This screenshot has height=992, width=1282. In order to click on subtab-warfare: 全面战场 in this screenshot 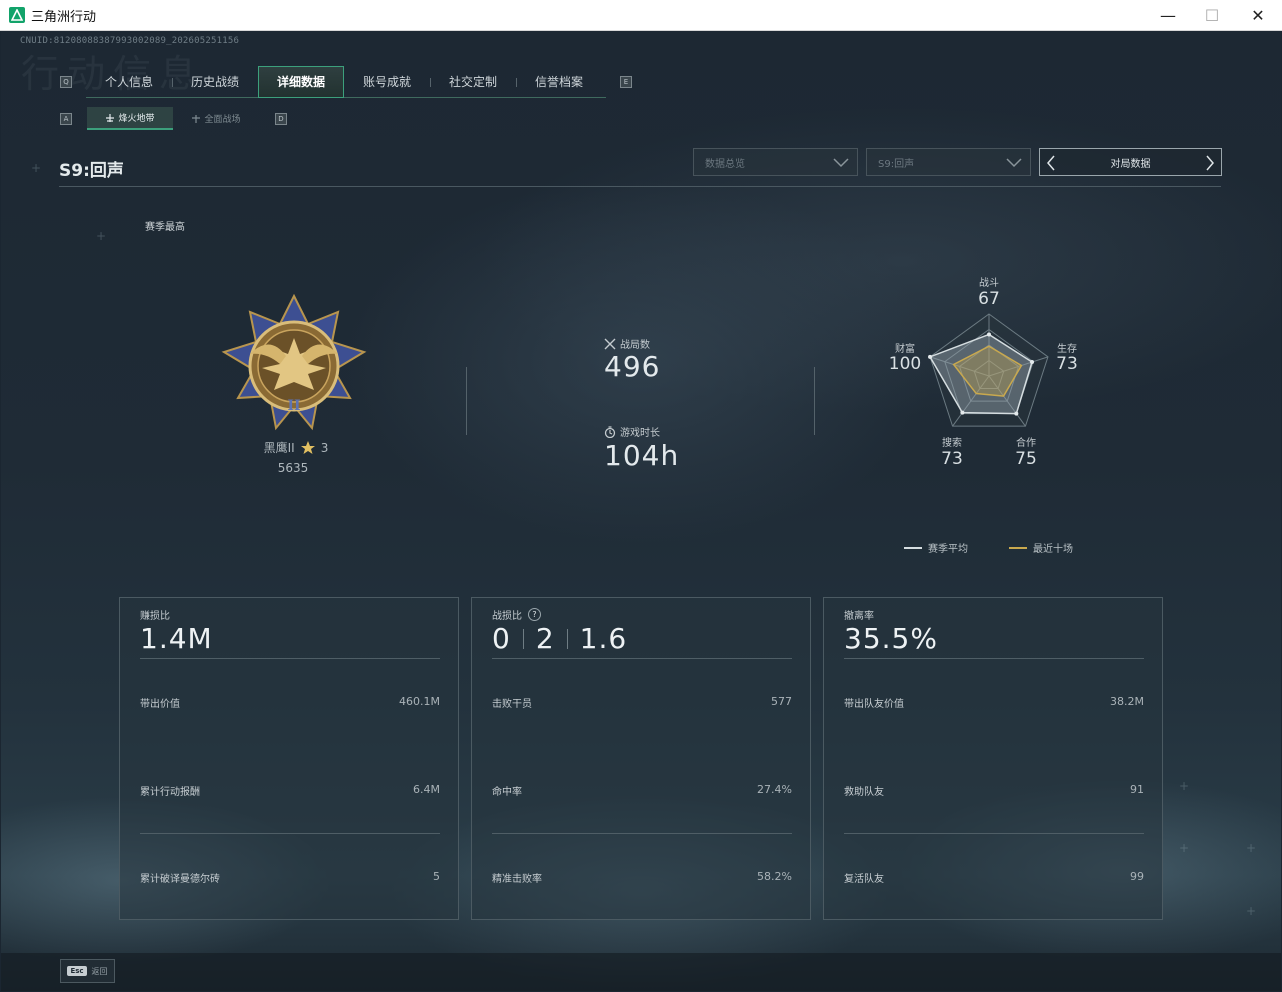, I will do `click(216, 118)`.